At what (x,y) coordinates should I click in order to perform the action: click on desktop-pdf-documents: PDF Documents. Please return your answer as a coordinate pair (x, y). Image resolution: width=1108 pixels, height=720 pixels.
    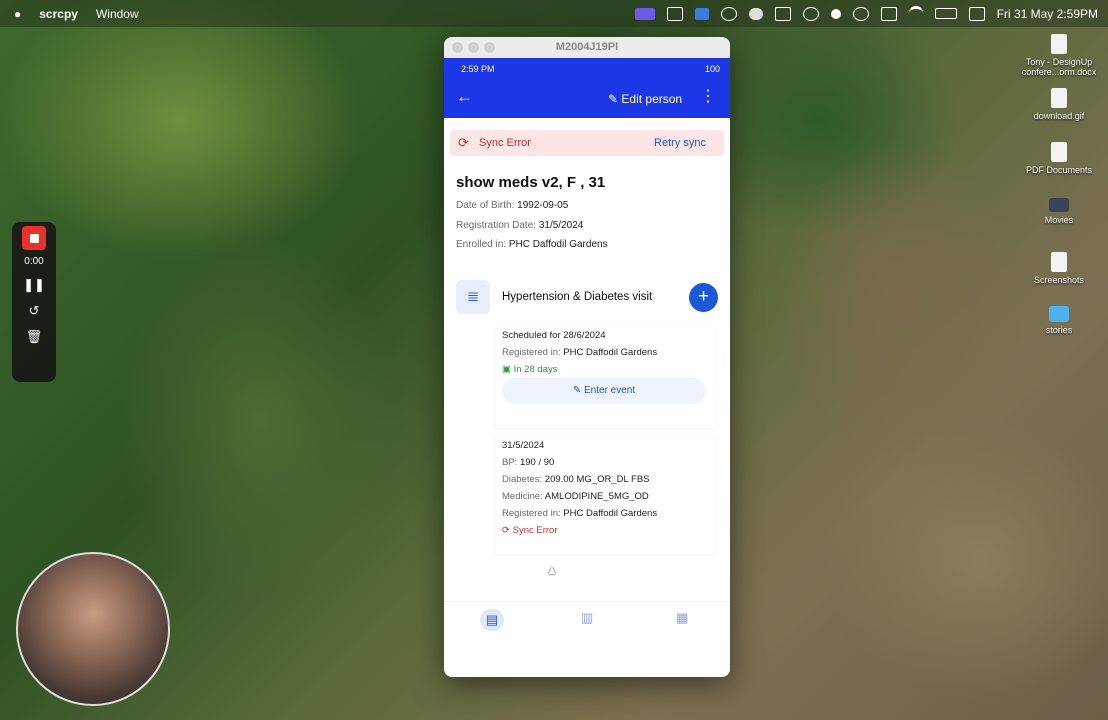
    Looking at the image, I should click on (1059, 158).